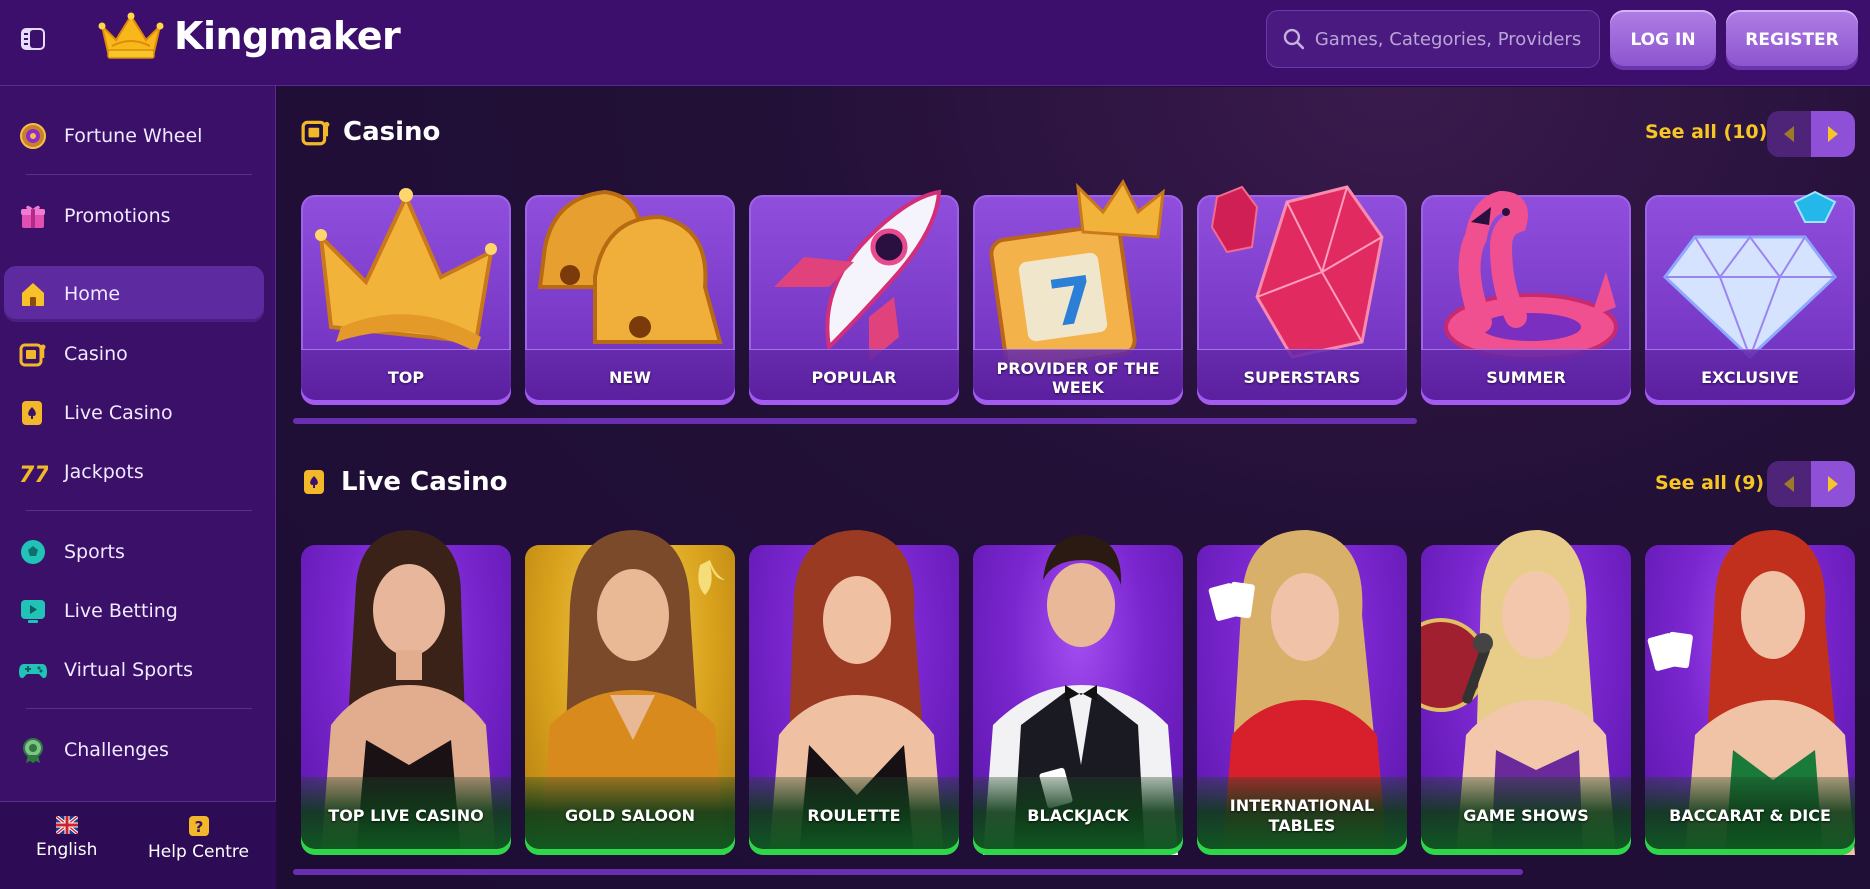  I want to click on live-card-roulette: ROULETTE, so click(854, 692).